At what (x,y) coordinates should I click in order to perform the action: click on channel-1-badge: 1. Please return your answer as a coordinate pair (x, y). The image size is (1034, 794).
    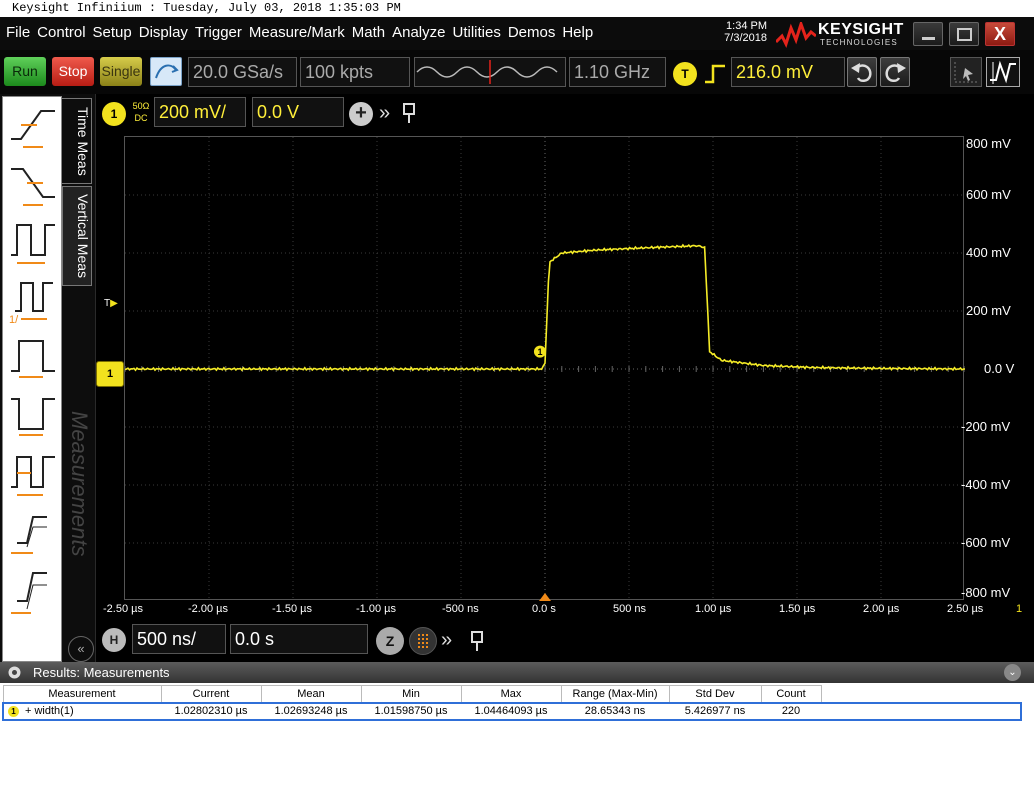
    Looking at the image, I should click on (114, 114).